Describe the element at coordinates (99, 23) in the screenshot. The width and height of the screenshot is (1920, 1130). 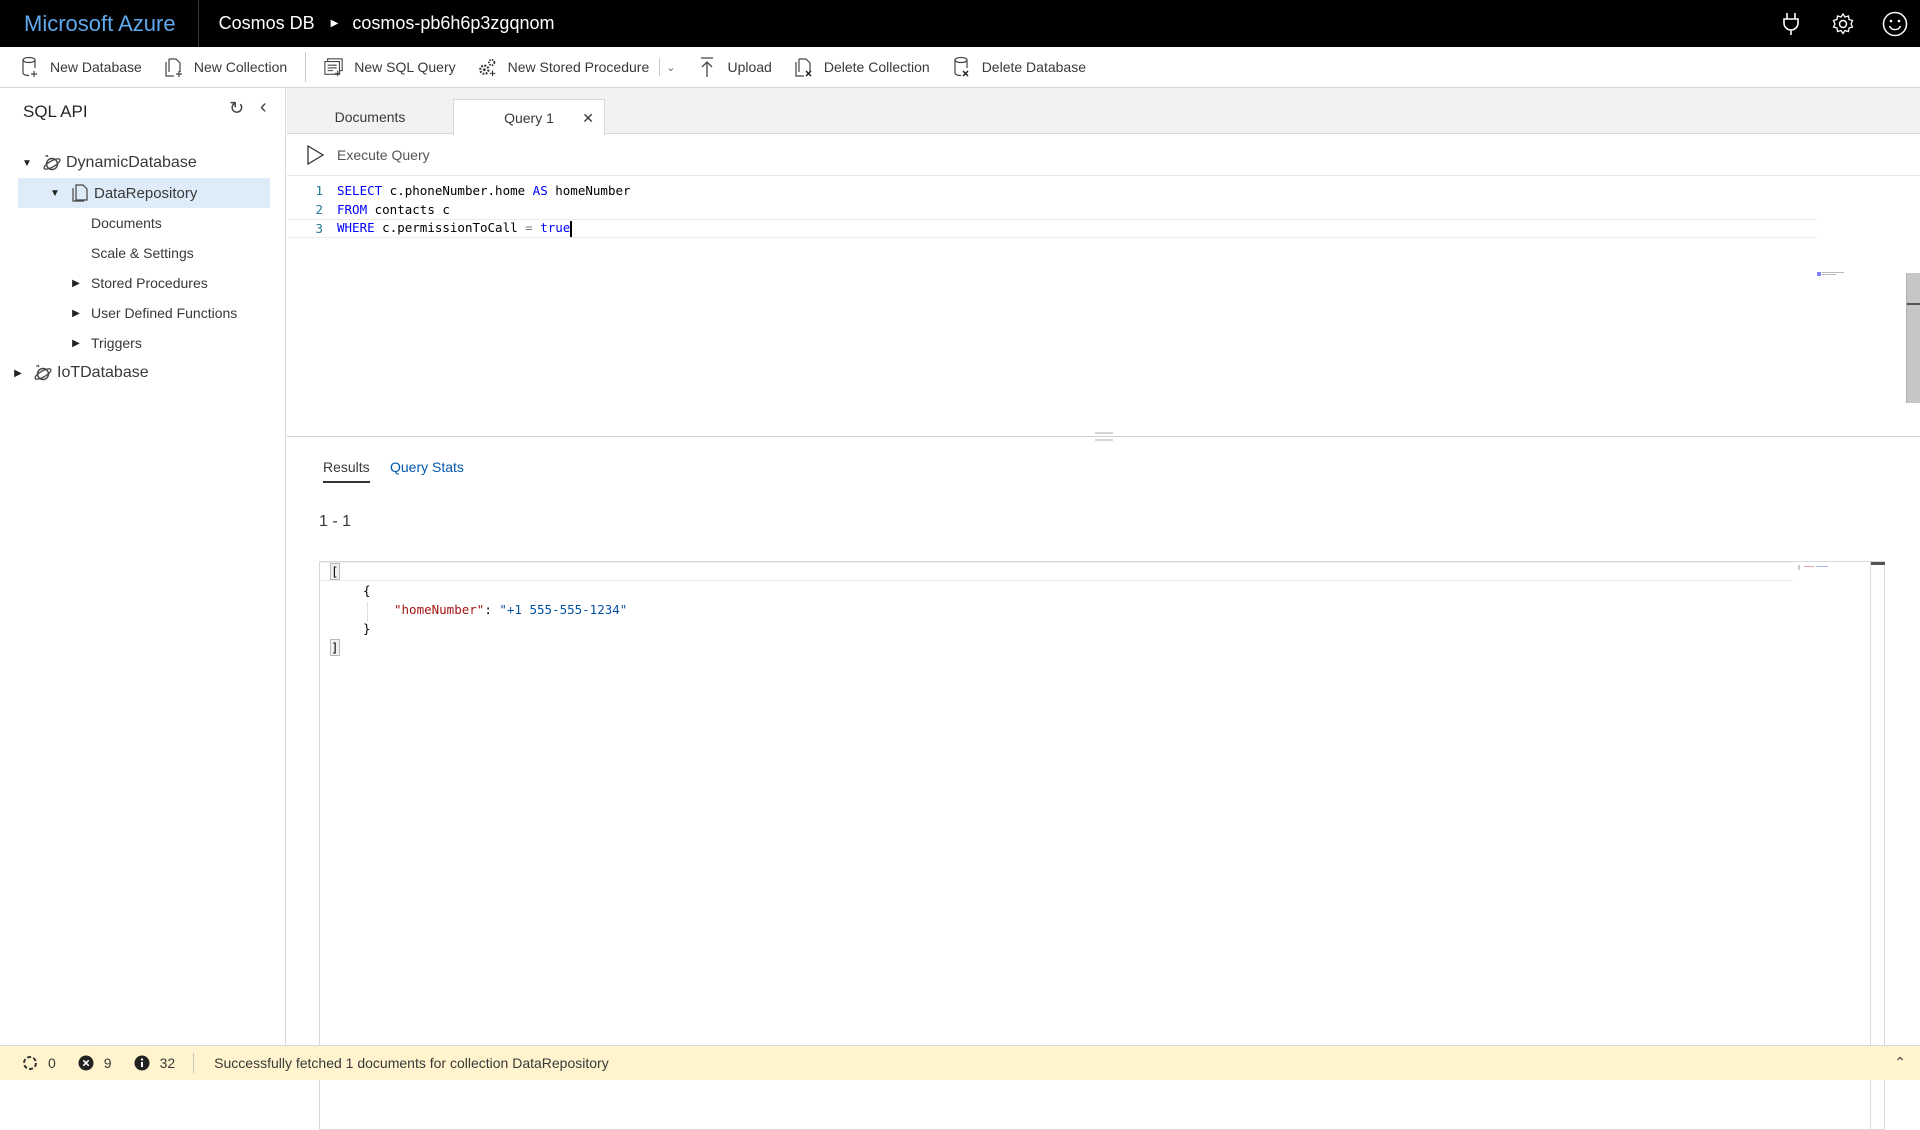
I see `brand-title: Microsoft Azure` at that location.